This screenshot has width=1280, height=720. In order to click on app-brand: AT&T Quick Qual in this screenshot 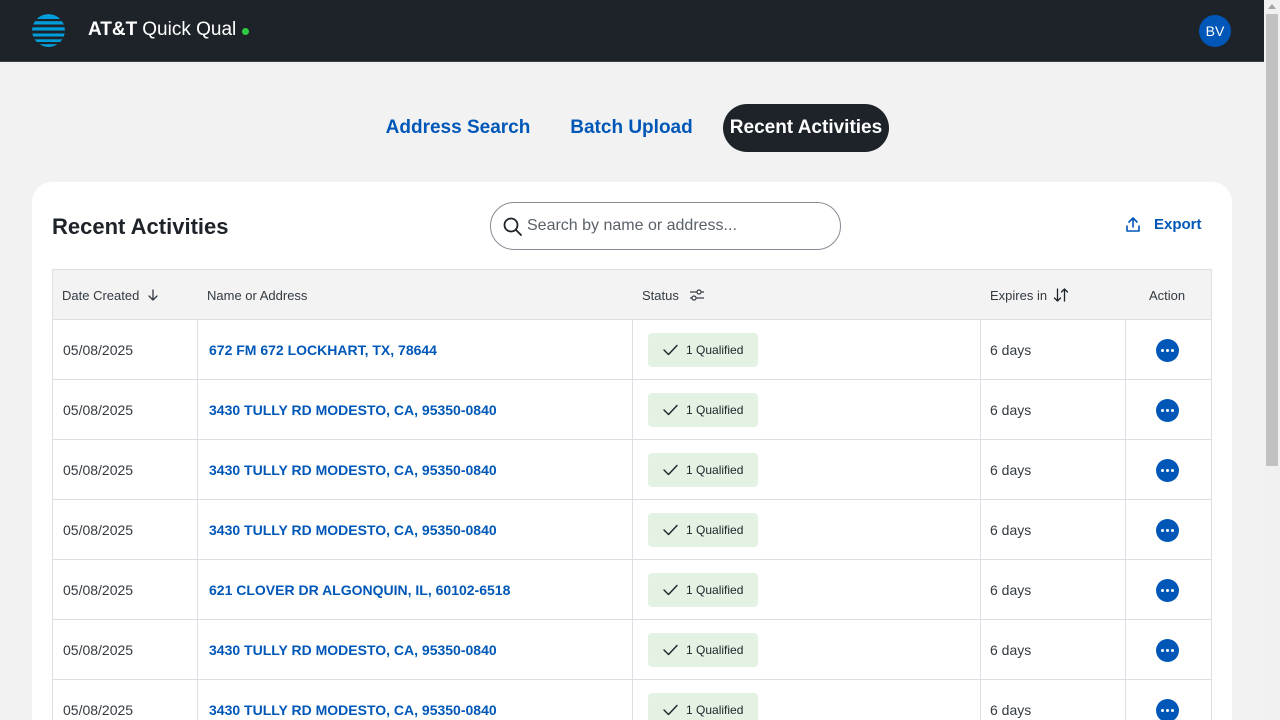, I will do `click(169, 30)`.